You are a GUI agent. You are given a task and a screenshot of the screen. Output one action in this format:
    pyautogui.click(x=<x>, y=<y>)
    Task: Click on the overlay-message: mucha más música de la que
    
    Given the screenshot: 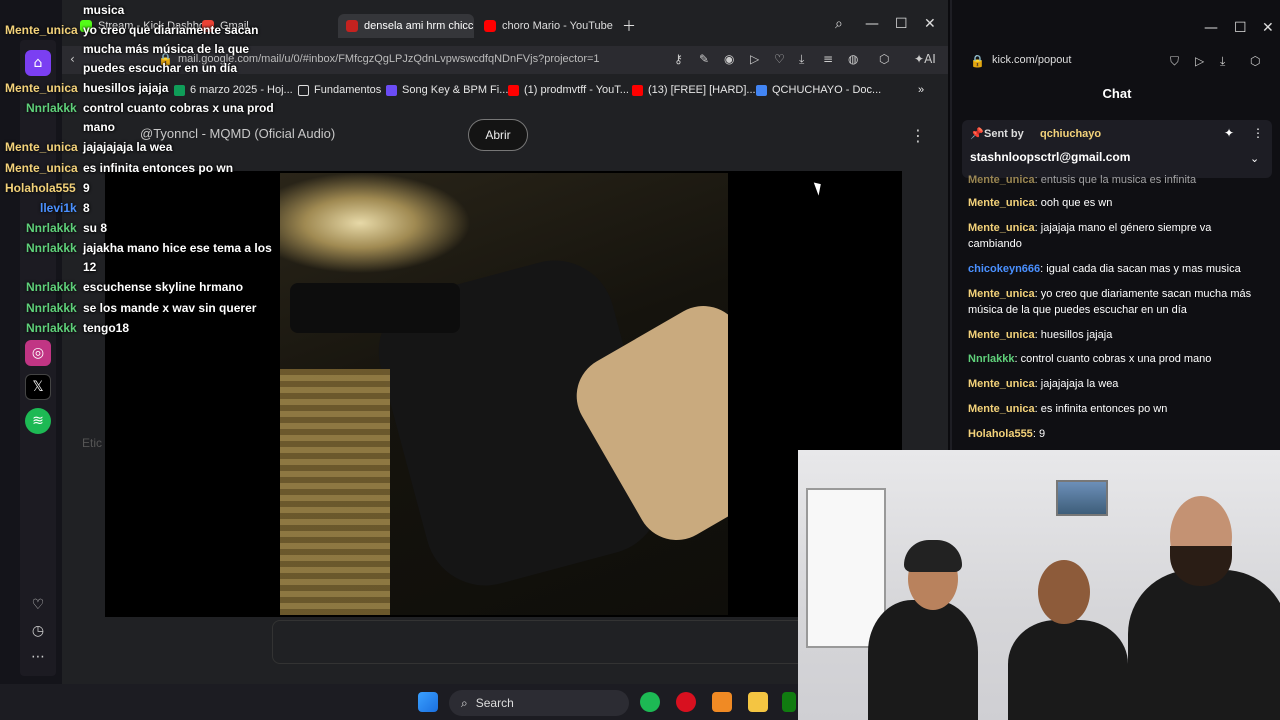 What is the action you would take?
    pyautogui.click(x=166, y=49)
    